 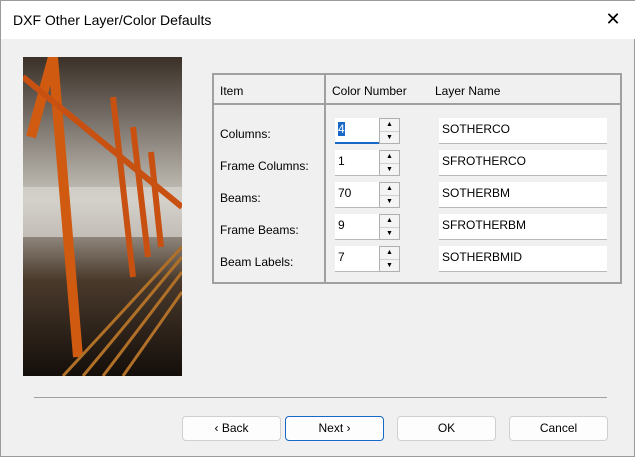 I want to click on color-number-value: 9, so click(x=341, y=225).